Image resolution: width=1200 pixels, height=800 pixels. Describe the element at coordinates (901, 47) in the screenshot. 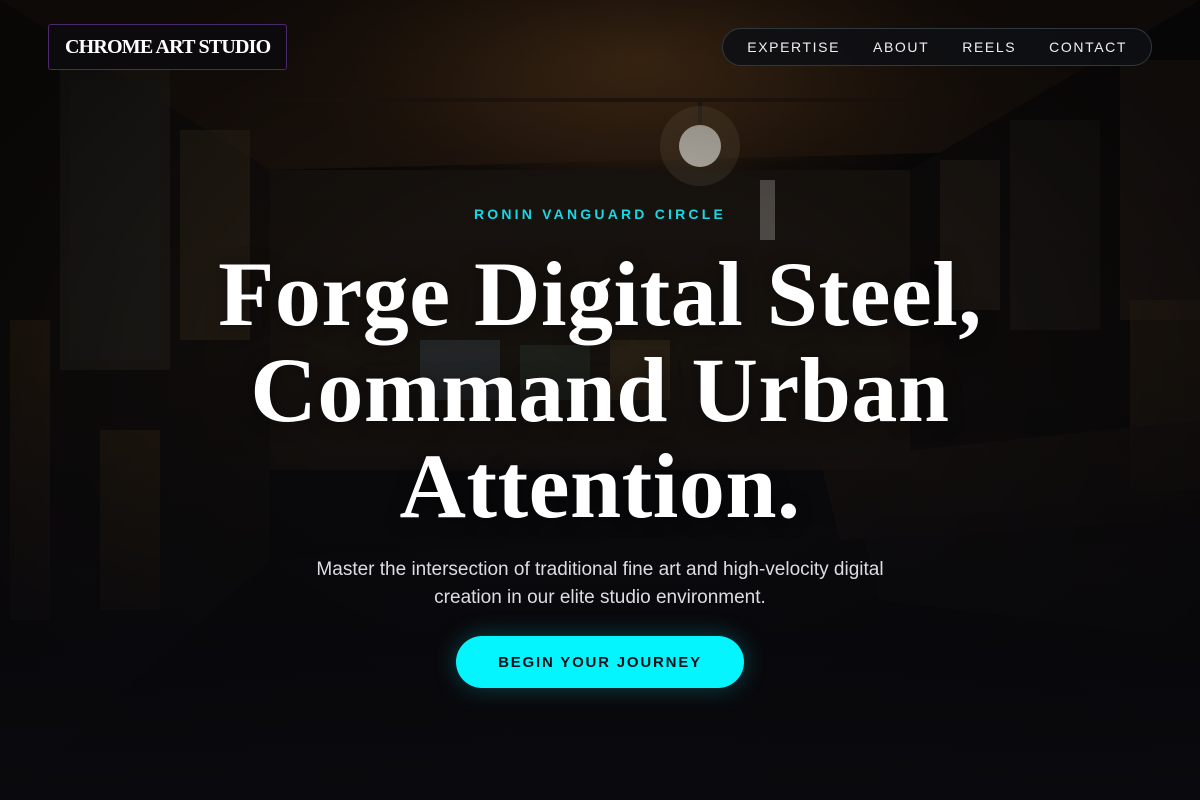

I see `nav-link-about: ABOUT` at that location.